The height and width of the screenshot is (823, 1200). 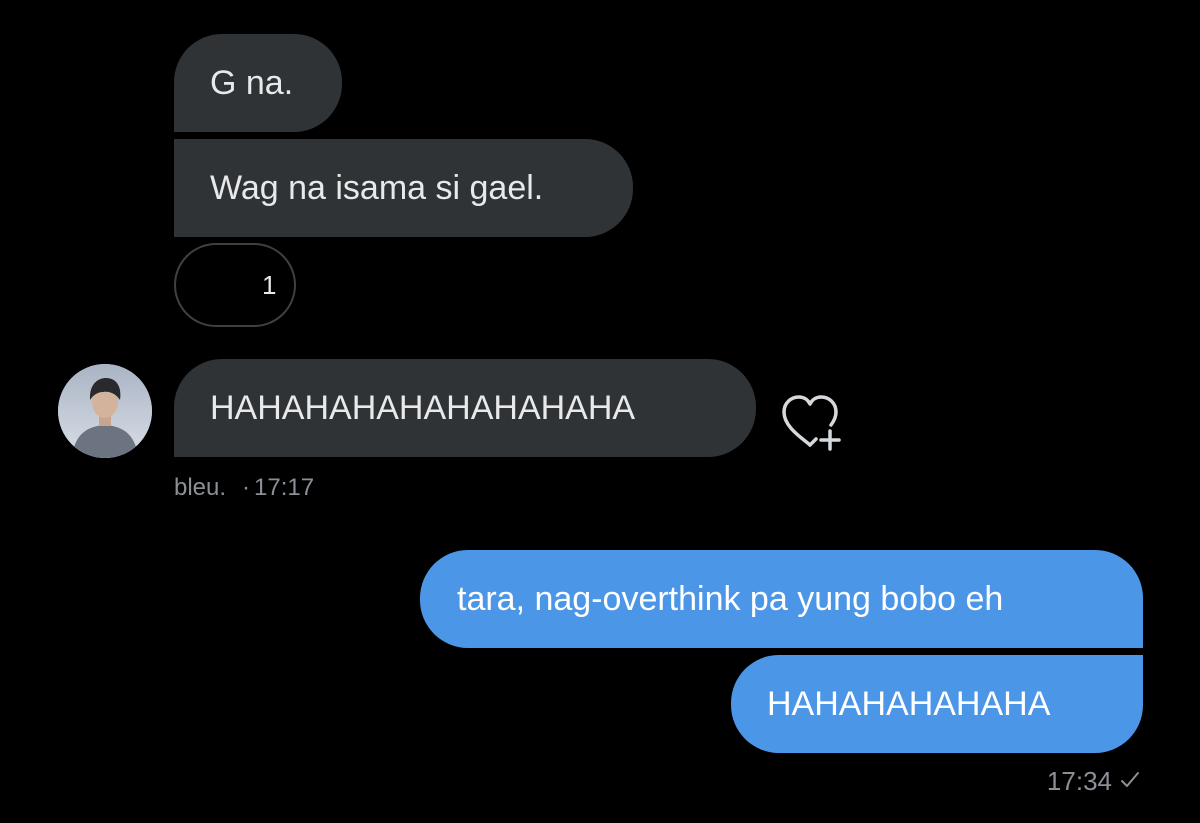 I want to click on outgoing-message: HAHAHAHAHAHA, so click(x=937, y=704).